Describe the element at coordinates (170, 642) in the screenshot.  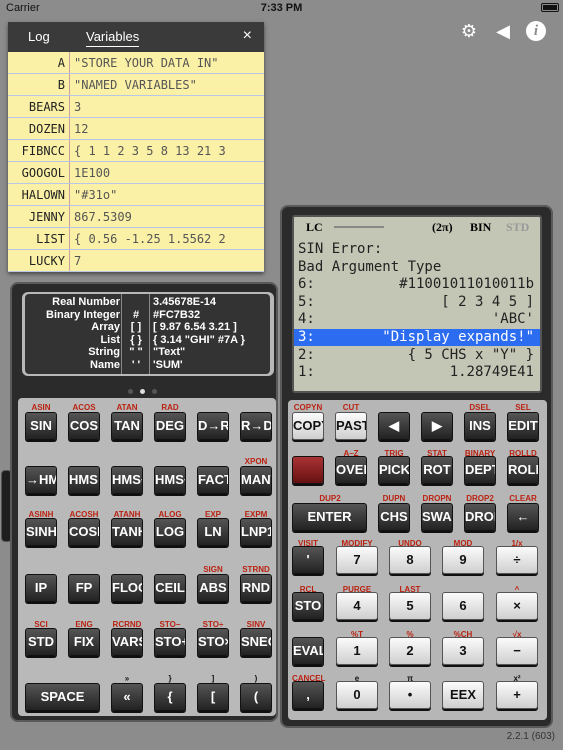
I see `key-row5-3: STO+` at that location.